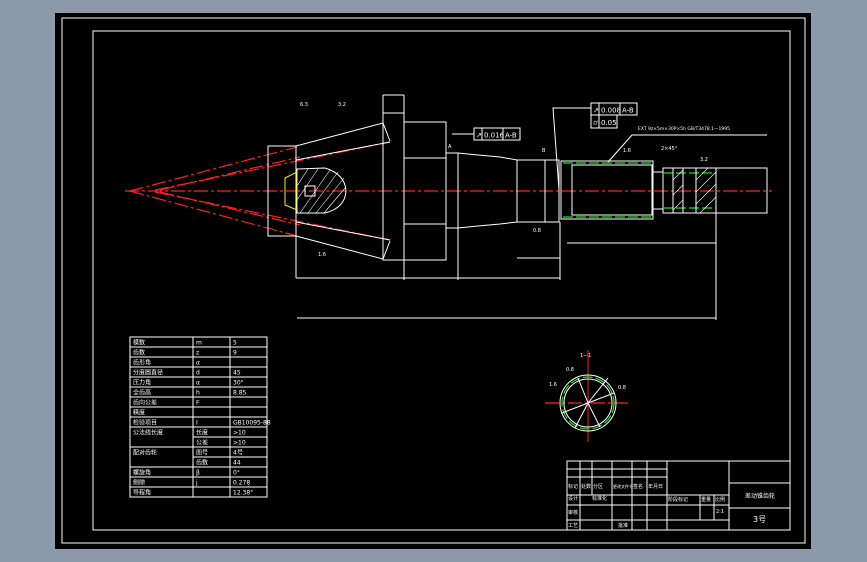 The width and height of the screenshot is (867, 562). I want to click on svg-text: 审核, so click(573, 512).